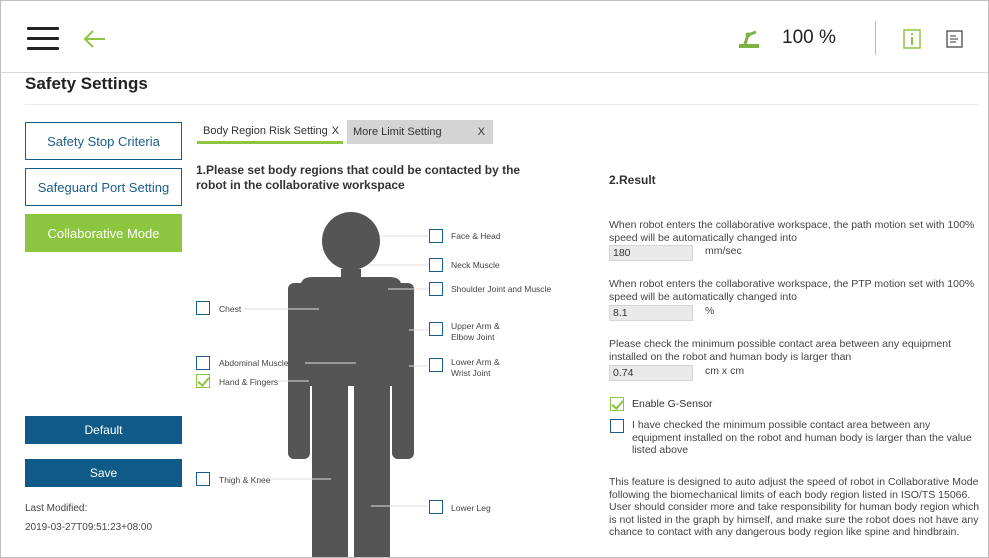  I want to click on checkbox-shoulder, so click(436, 289).